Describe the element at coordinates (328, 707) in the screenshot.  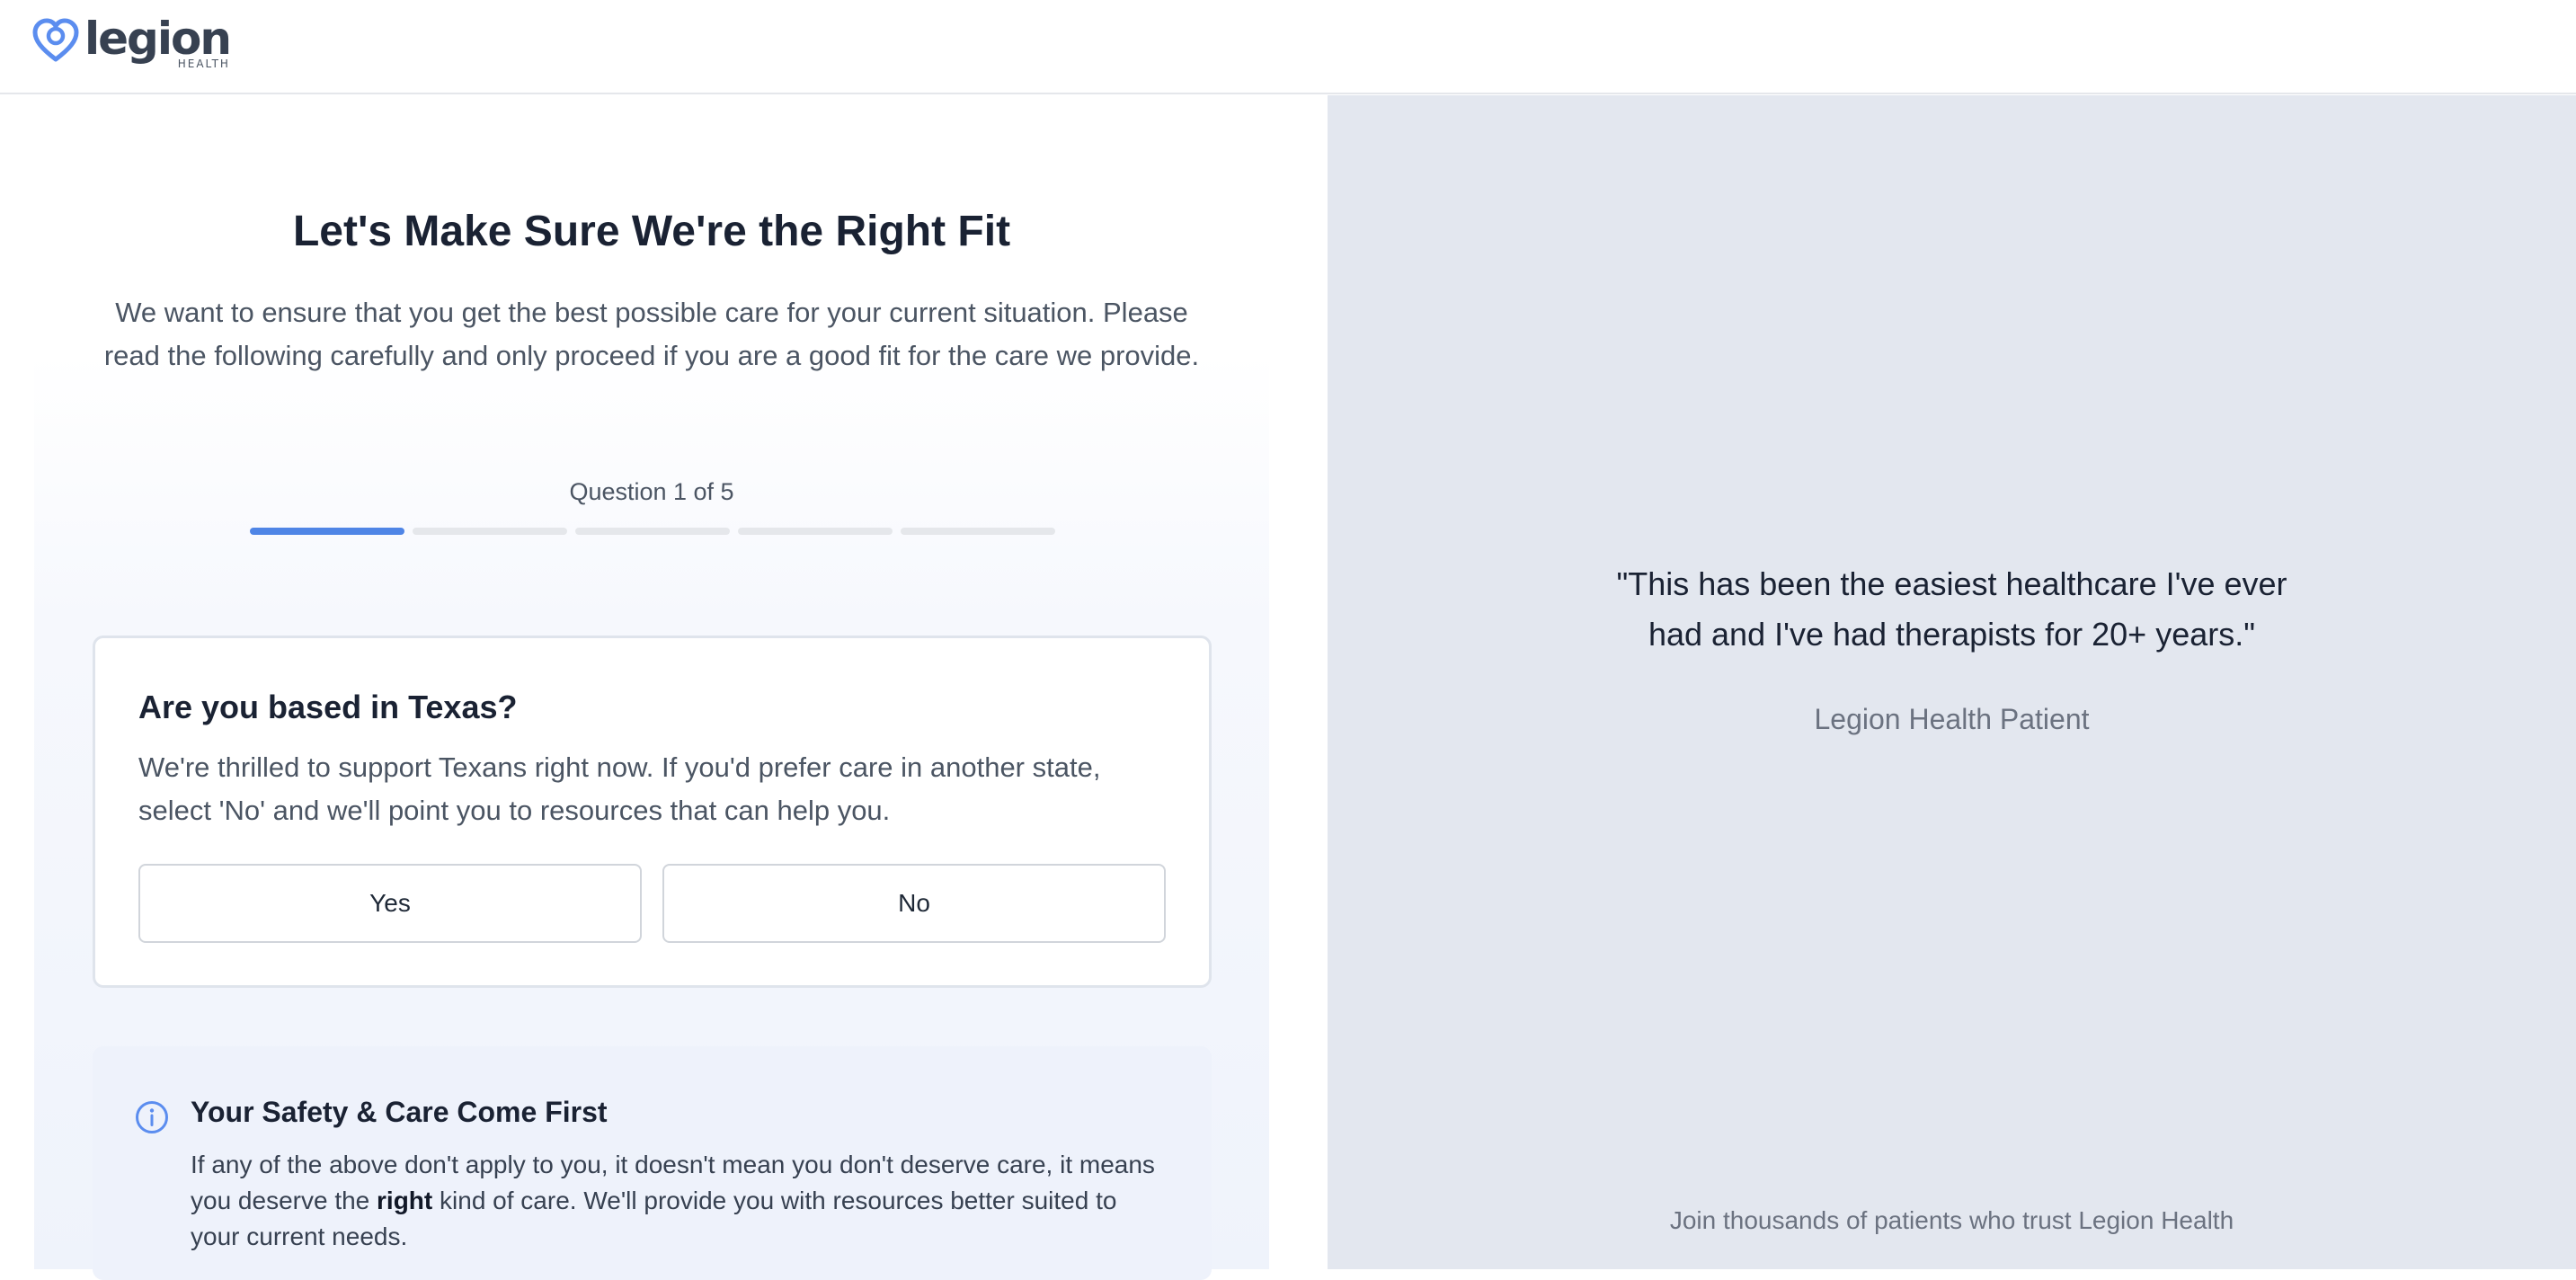
I see `question-title: Are you based in Texas?` at that location.